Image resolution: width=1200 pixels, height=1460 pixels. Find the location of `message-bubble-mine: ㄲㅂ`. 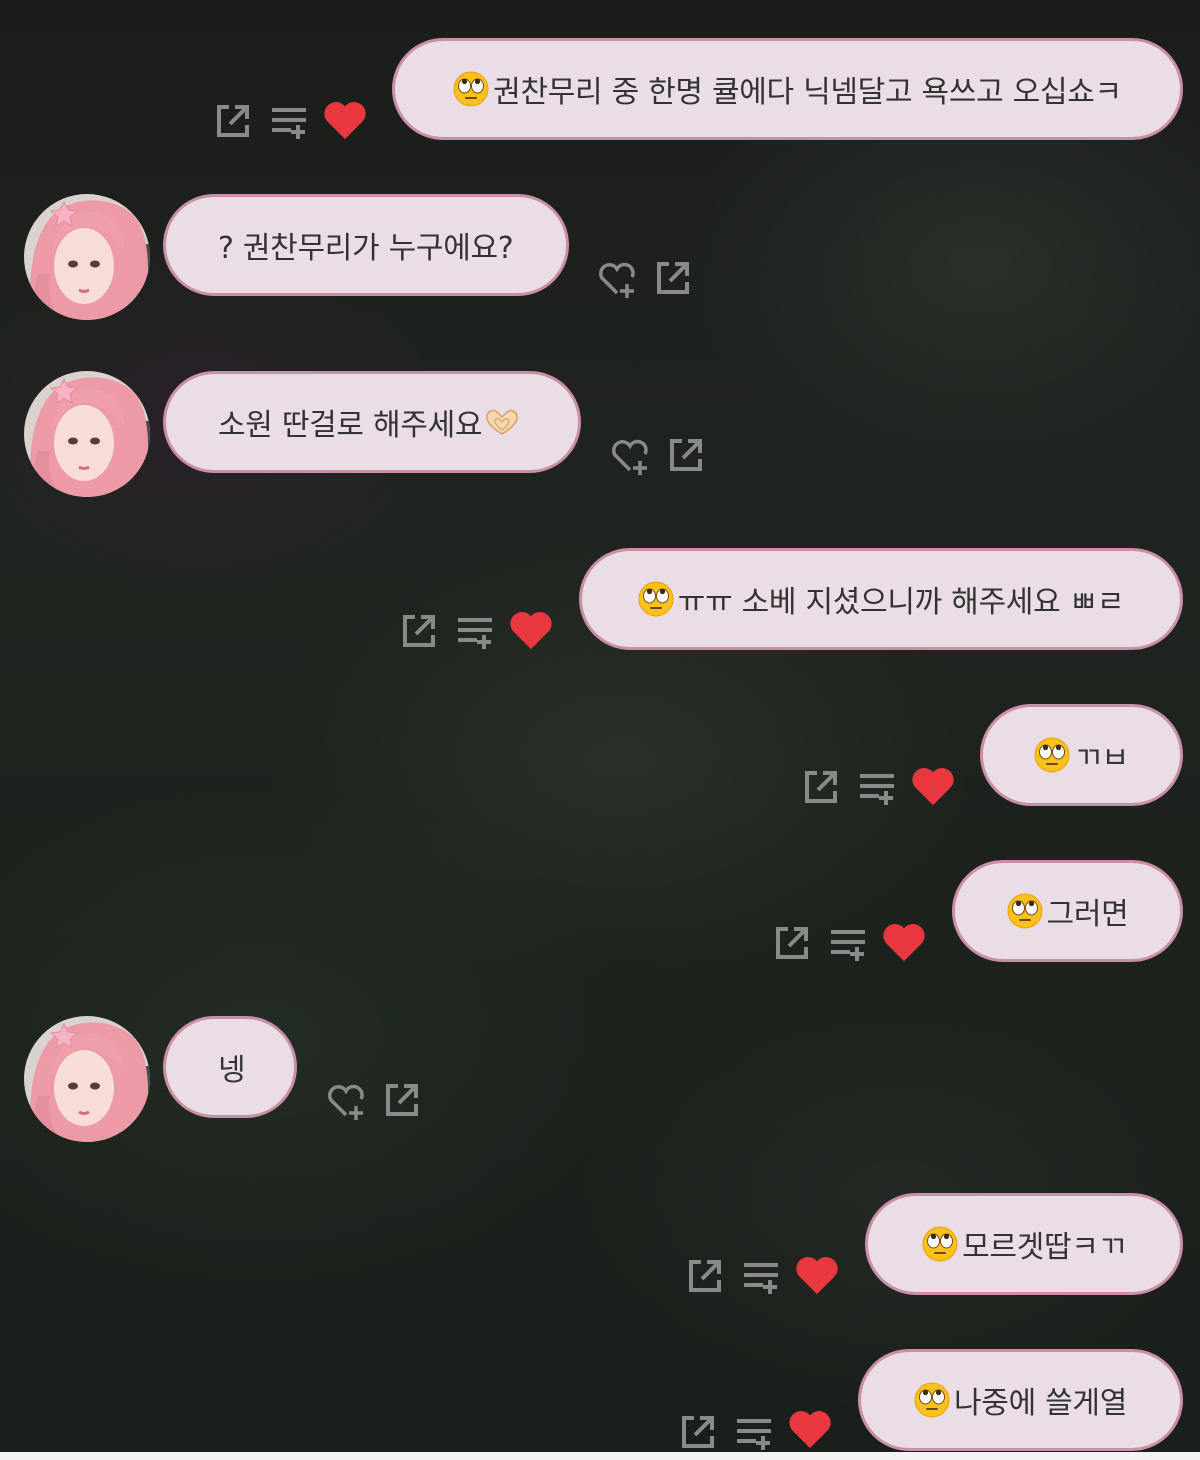

message-bubble-mine: ㄲㅂ is located at coordinates (1081, 755).